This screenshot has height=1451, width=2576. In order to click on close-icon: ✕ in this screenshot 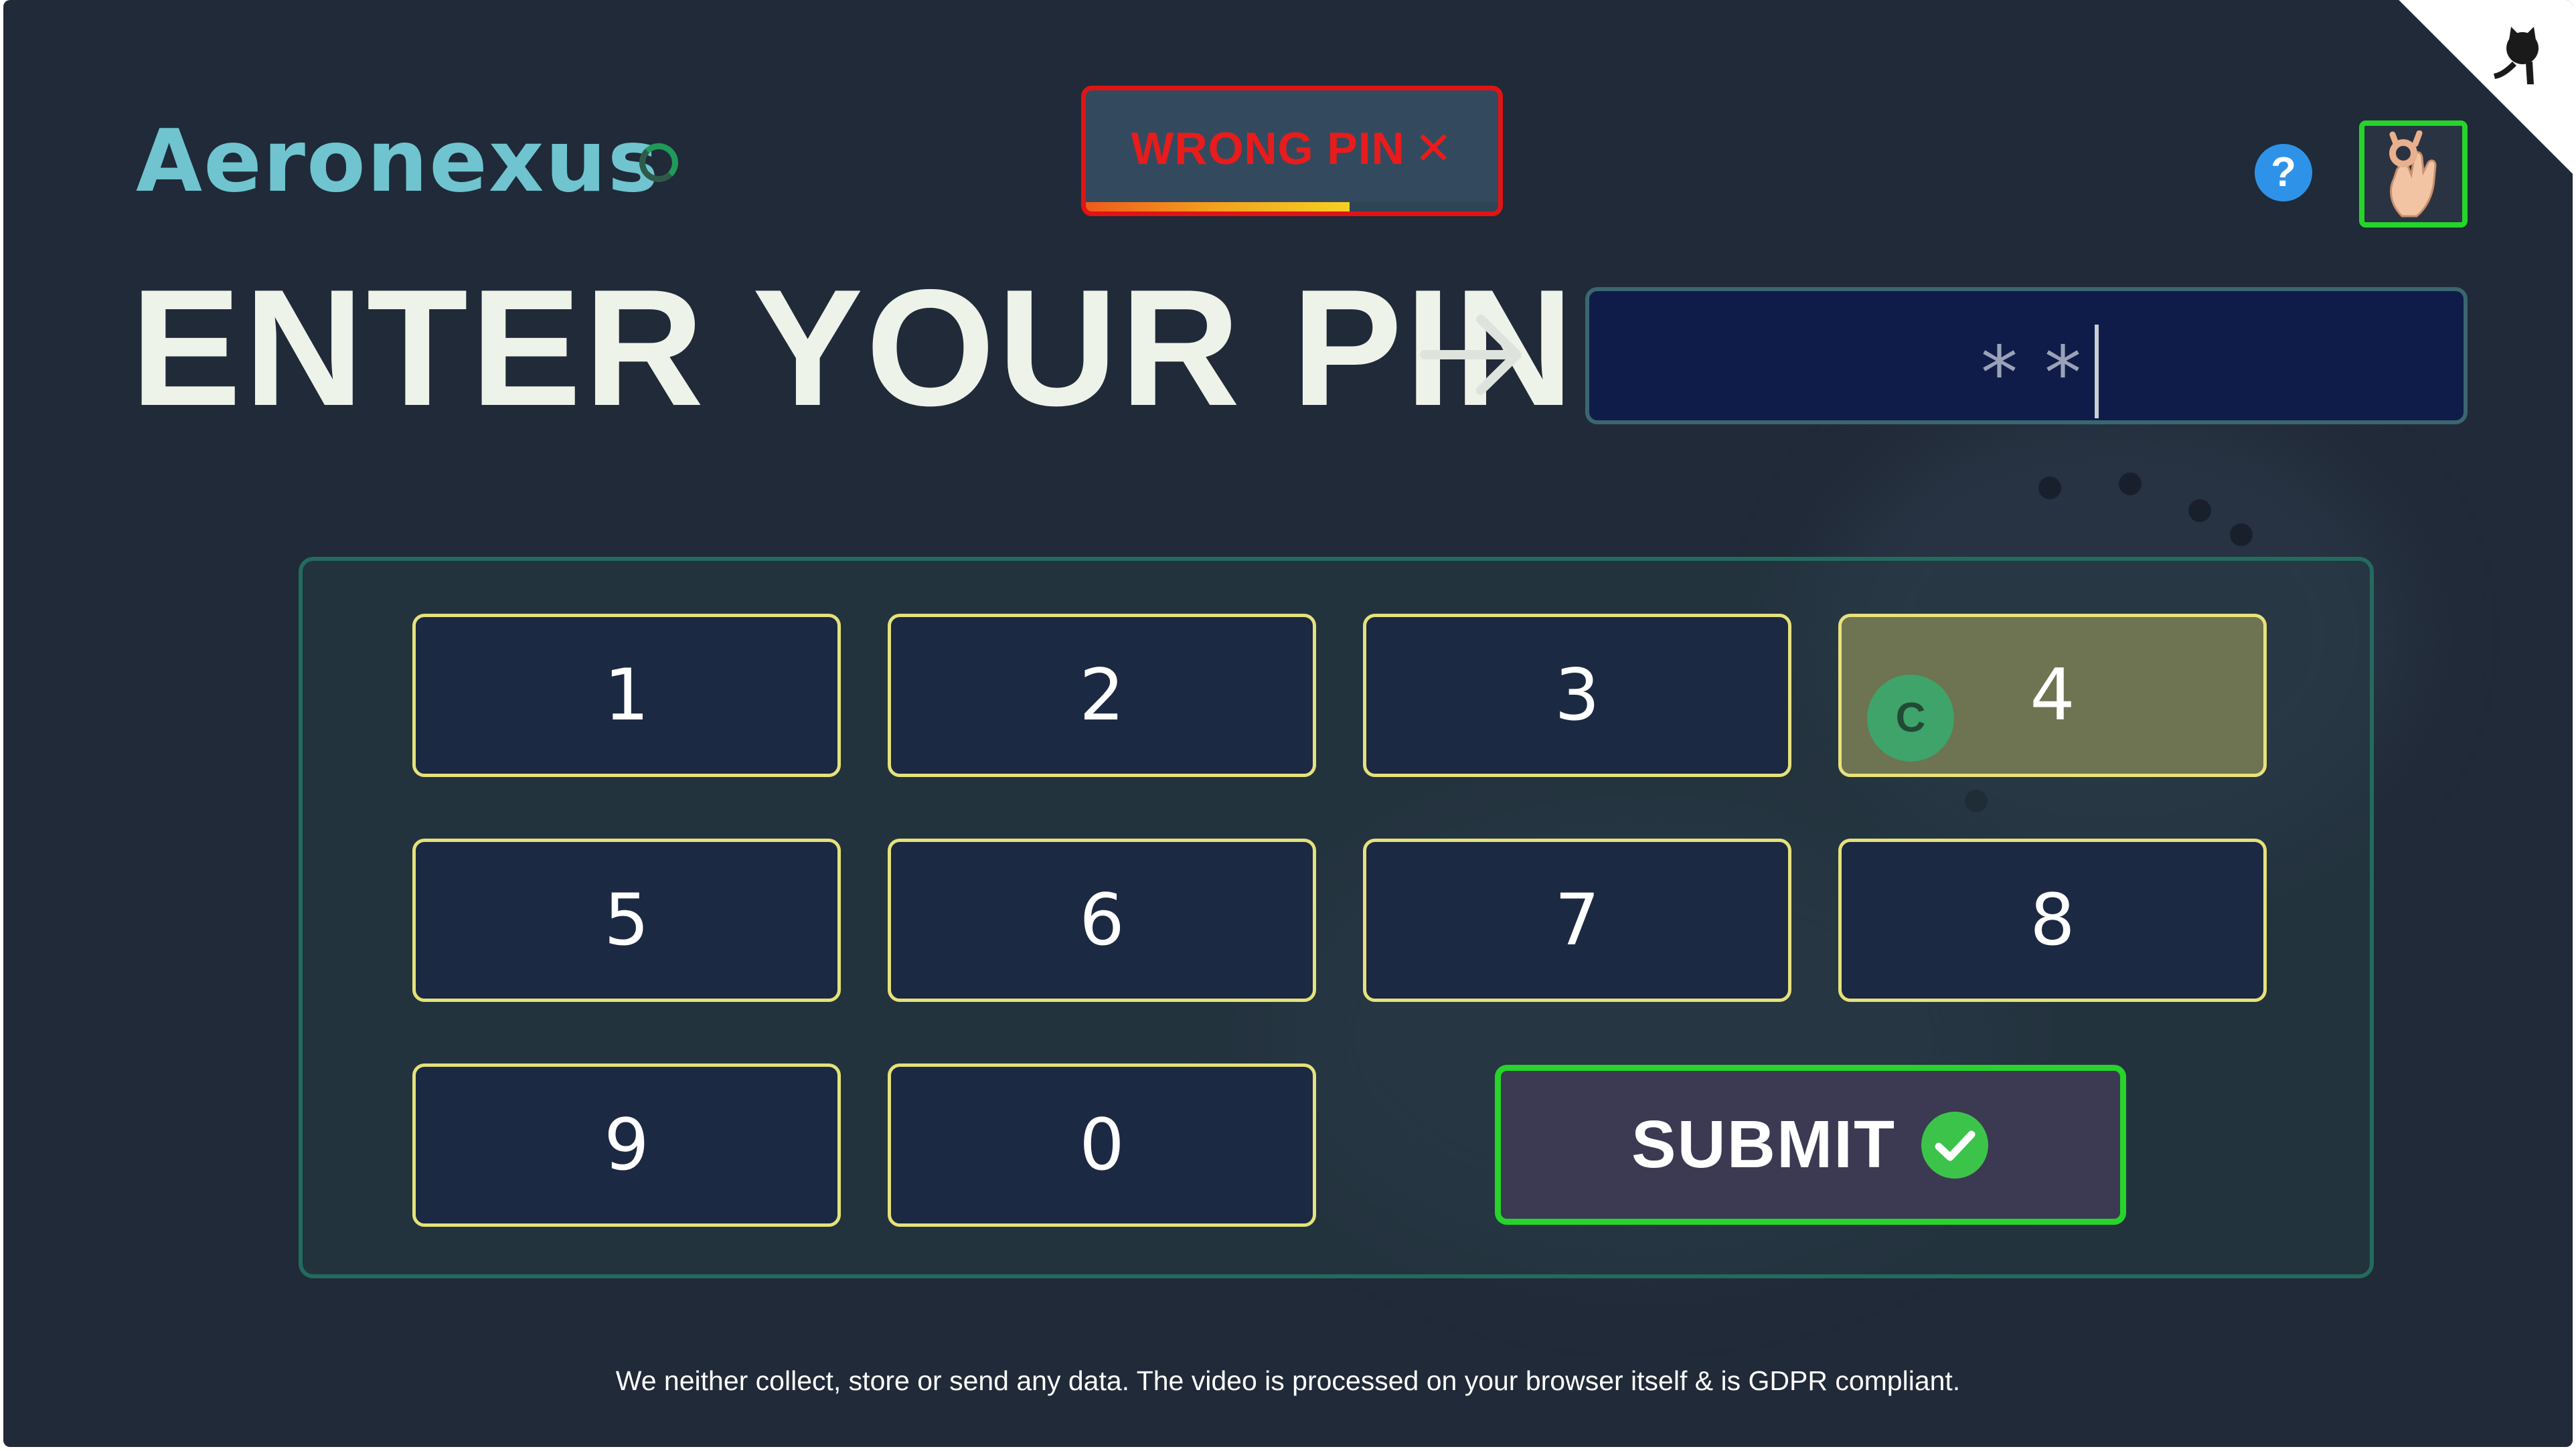, I will do `click(1434, 148)`.